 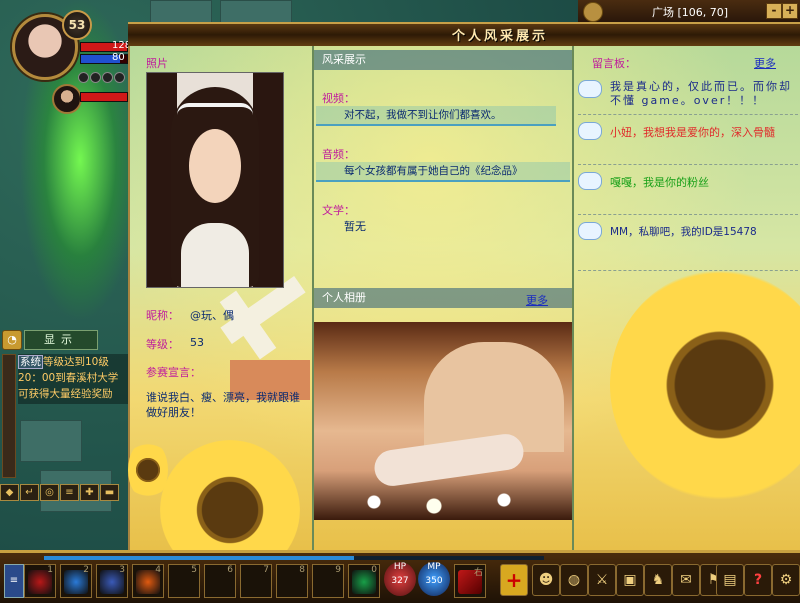 What do you see at coordinates (328, 581) in the screenshot?
I see `hotbar-slot-9: 9` at bounding box center [328, 581].